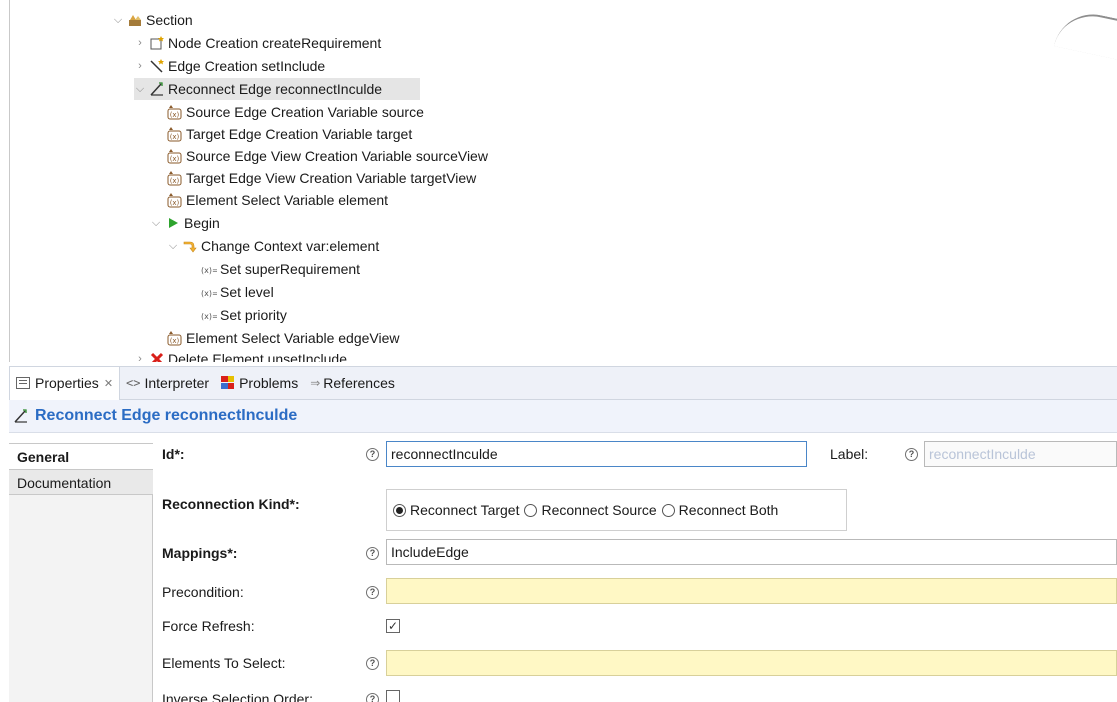  I want to click on tree-item-label: Delete Element unsetInclude, so click(257, 356).